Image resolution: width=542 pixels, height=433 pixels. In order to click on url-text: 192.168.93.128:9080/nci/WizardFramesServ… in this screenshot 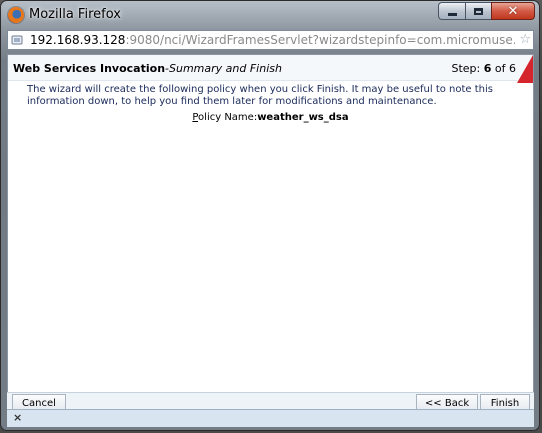, I will do `click(272, 40)`.